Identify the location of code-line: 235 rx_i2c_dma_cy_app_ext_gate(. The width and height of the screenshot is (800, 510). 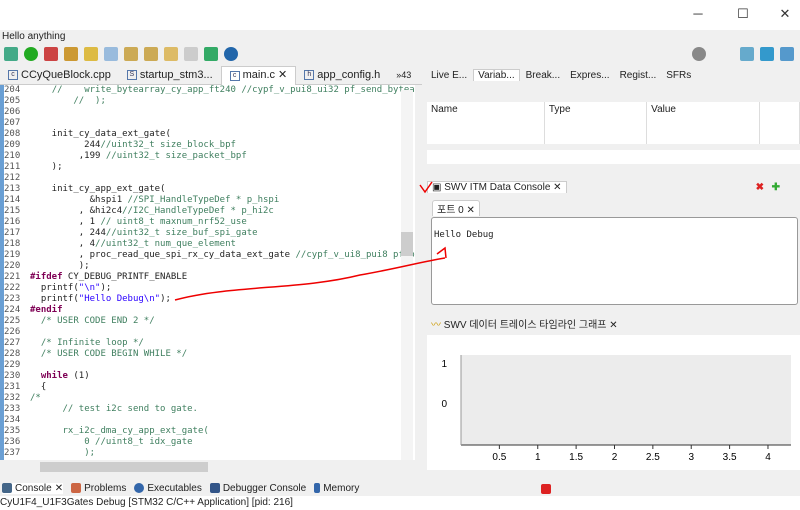
(209, 431).